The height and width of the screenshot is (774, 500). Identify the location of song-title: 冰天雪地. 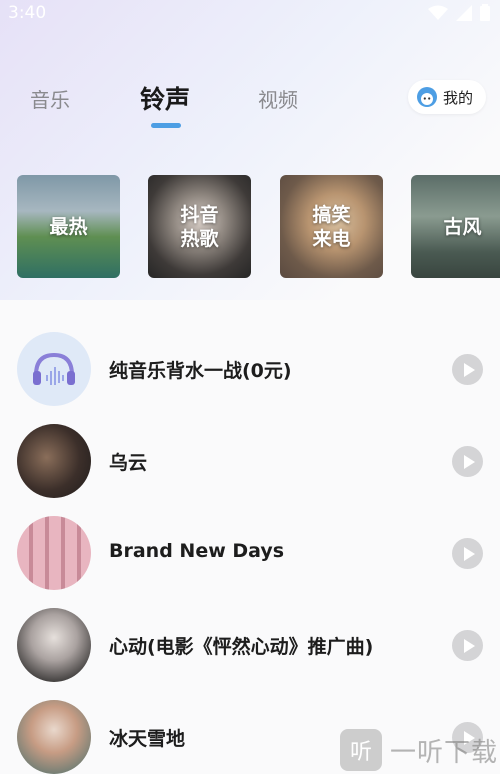
(147, 739).